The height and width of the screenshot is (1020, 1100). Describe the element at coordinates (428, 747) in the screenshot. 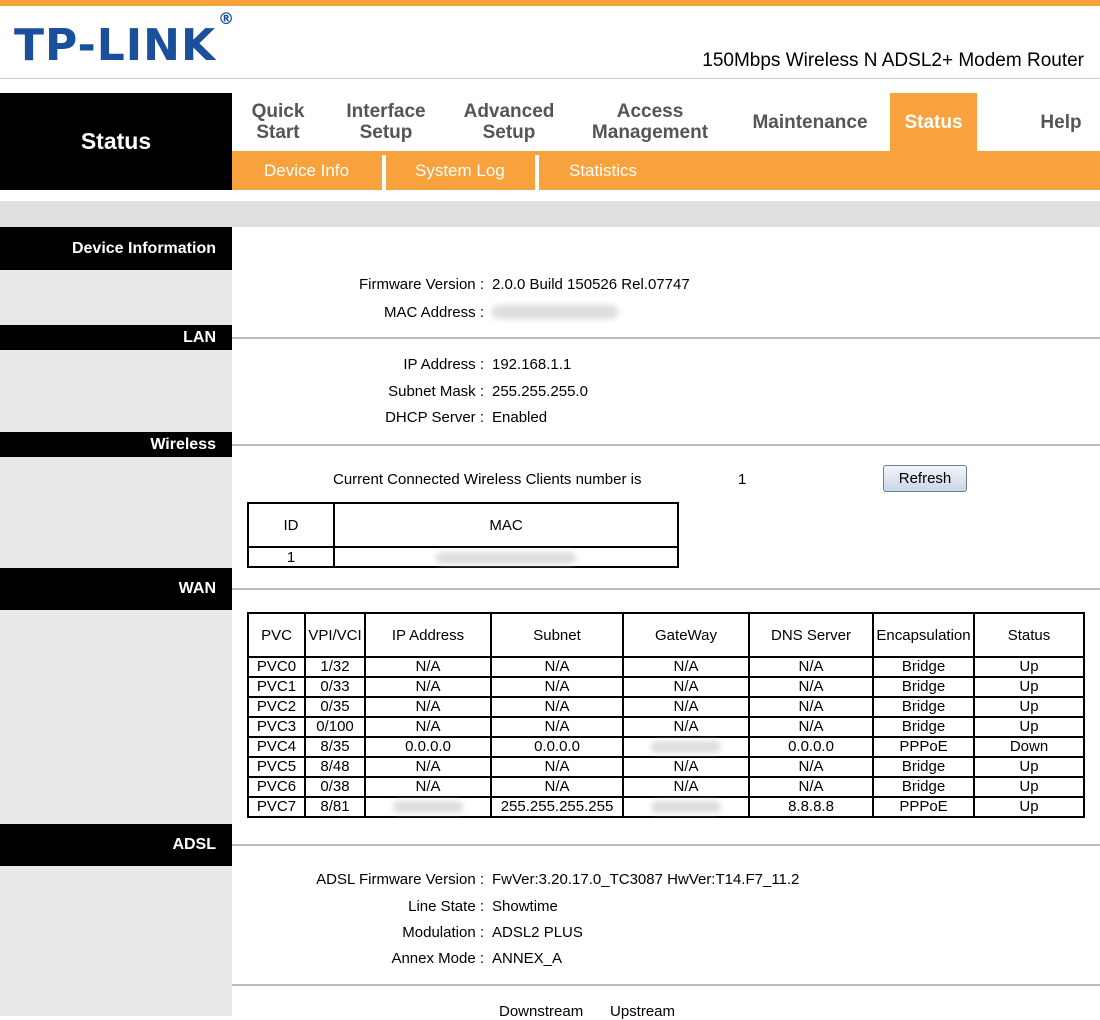

I see `cell-ip-address: 0.0.0.0` at that location.